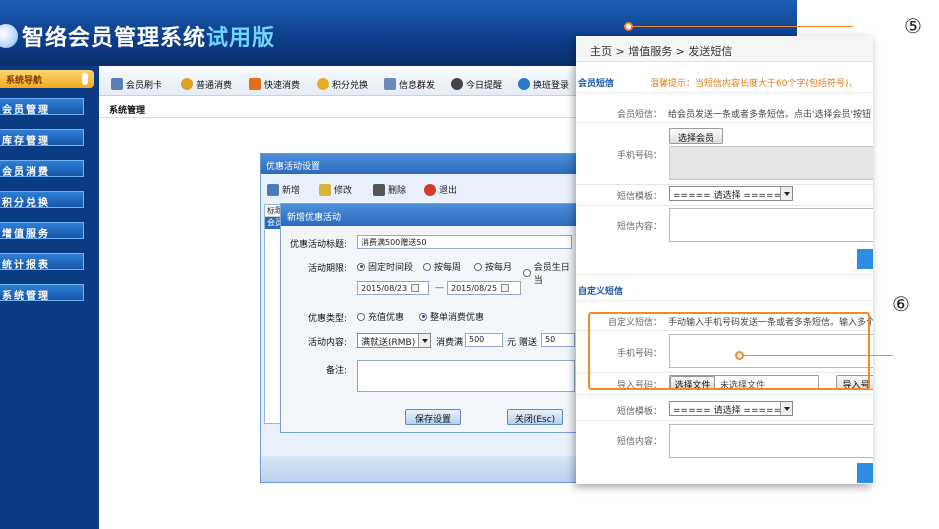 The width and height of the screenshot is (939, 529). I want to click on sidebar-item-label: 统计报表, so click(26, 265).